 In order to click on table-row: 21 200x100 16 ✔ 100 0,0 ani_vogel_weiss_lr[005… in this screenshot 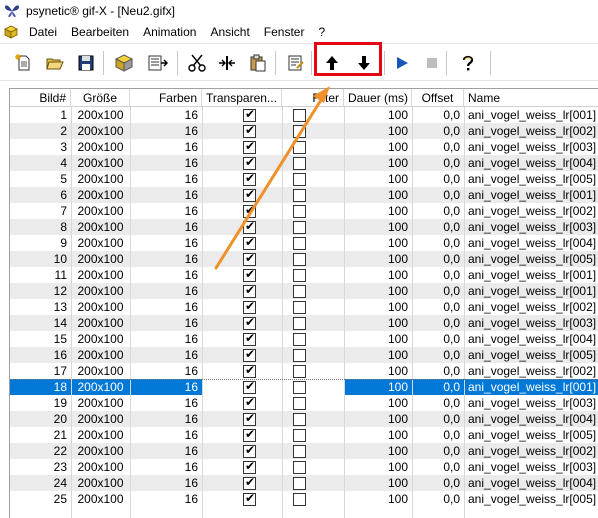, I will do `click(304, 435)`.